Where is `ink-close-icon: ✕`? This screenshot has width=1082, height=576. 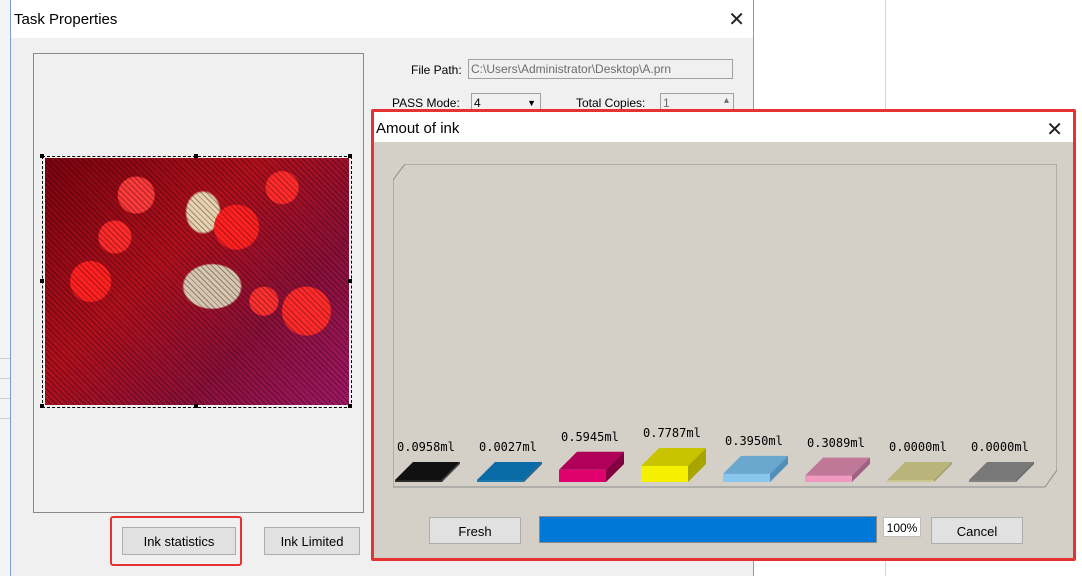 ink-close-icon: ✕ is located at coordinates (1054, 129).